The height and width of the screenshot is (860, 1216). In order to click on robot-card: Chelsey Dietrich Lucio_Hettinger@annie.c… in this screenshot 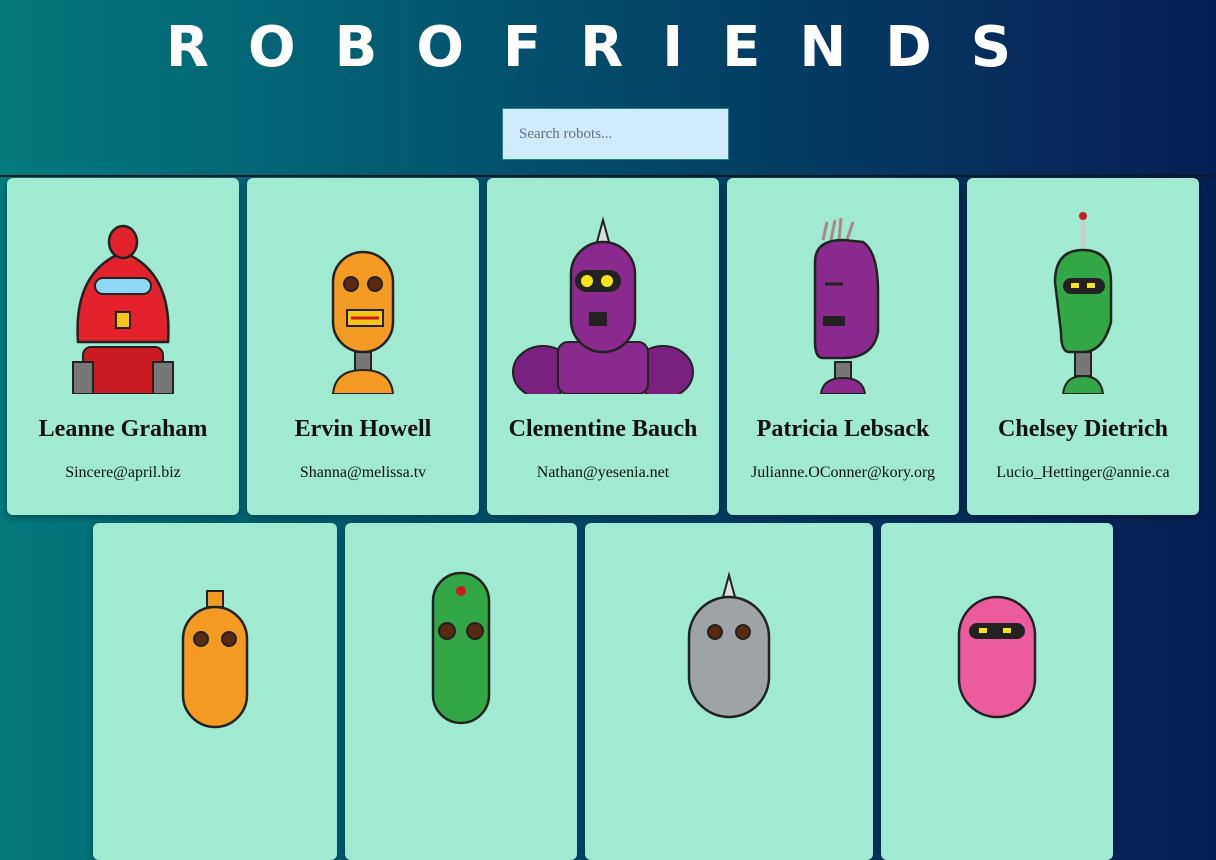, I will do `click(1083, 346)`.